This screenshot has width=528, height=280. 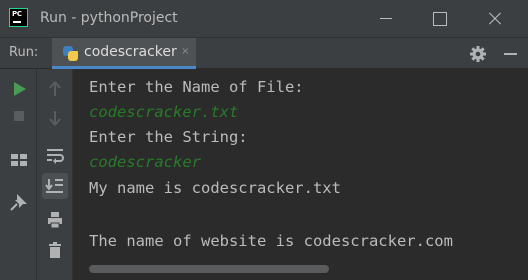 What do you see at coordinates (19, 116) in the screenshot?
I see `stop-icon` at bounding box center [19, 116].